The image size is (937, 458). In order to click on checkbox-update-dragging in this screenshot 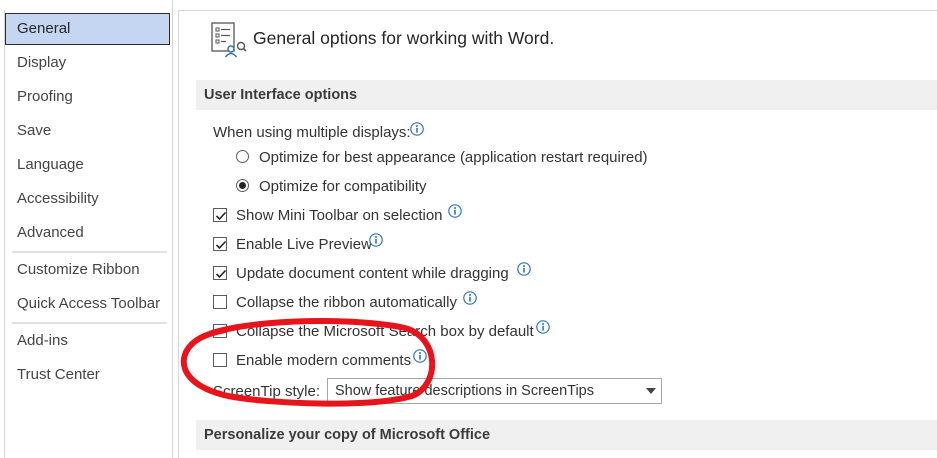, I will do `click(220, 273)`.